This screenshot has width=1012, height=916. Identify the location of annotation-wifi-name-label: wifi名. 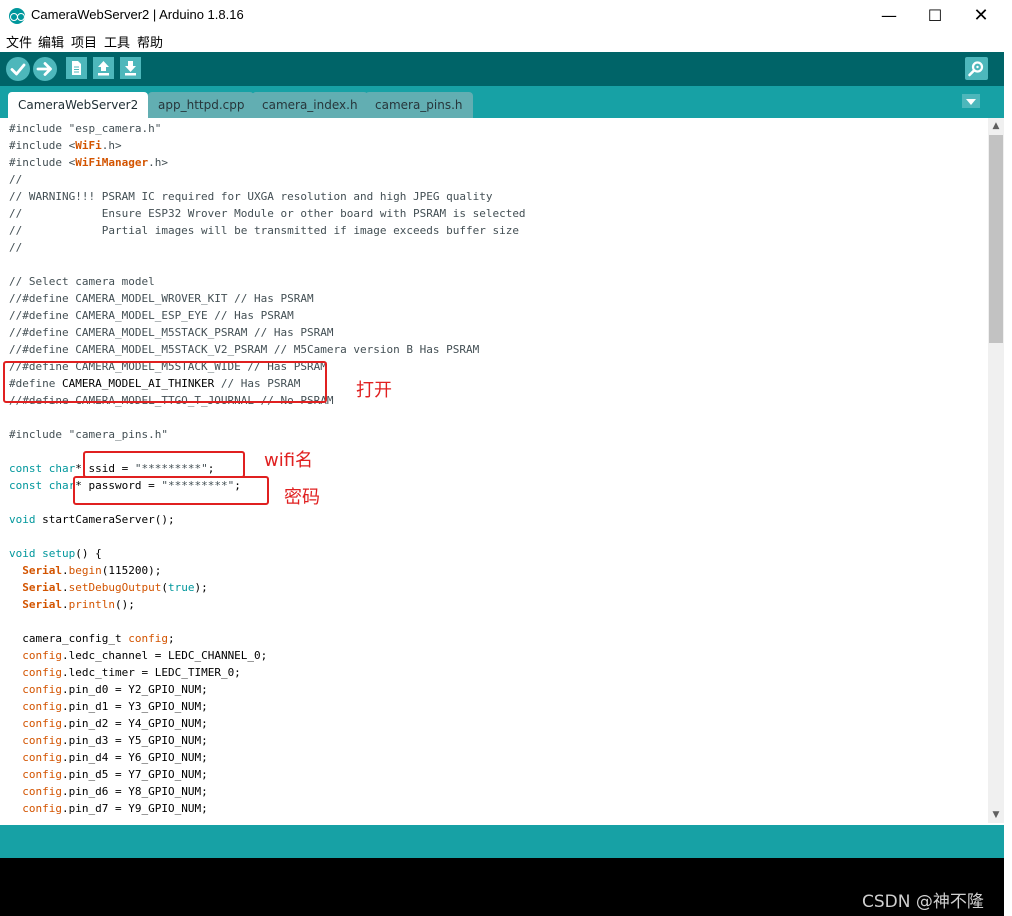
(289, 460).